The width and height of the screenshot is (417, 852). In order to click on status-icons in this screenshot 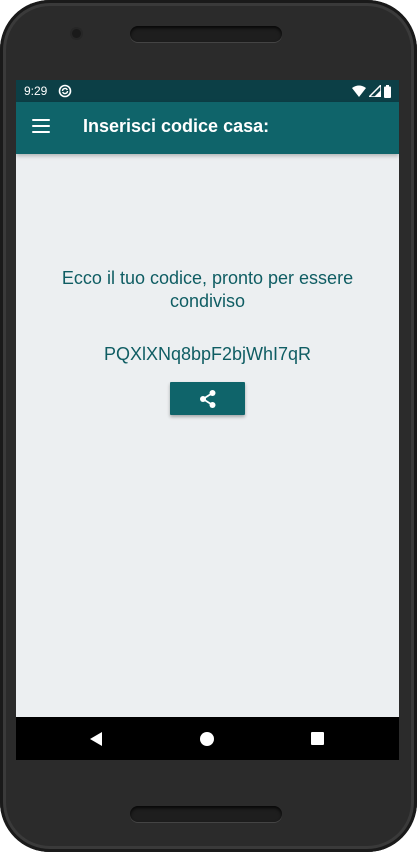, I will do `click(371, 91)`.